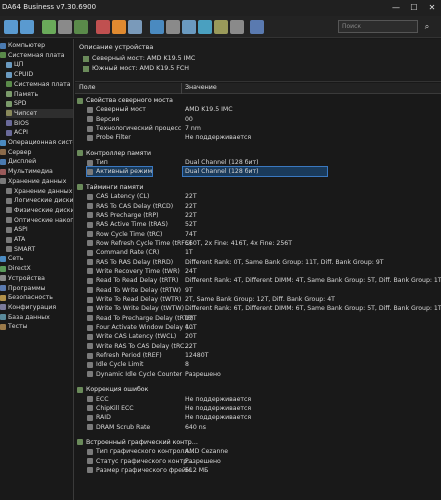 The image size is (441, 500). What do you see at coordinates (36, 326) in the screenshot?
I see `sidebar-item: Тесты` at bounding box center [36, 326].